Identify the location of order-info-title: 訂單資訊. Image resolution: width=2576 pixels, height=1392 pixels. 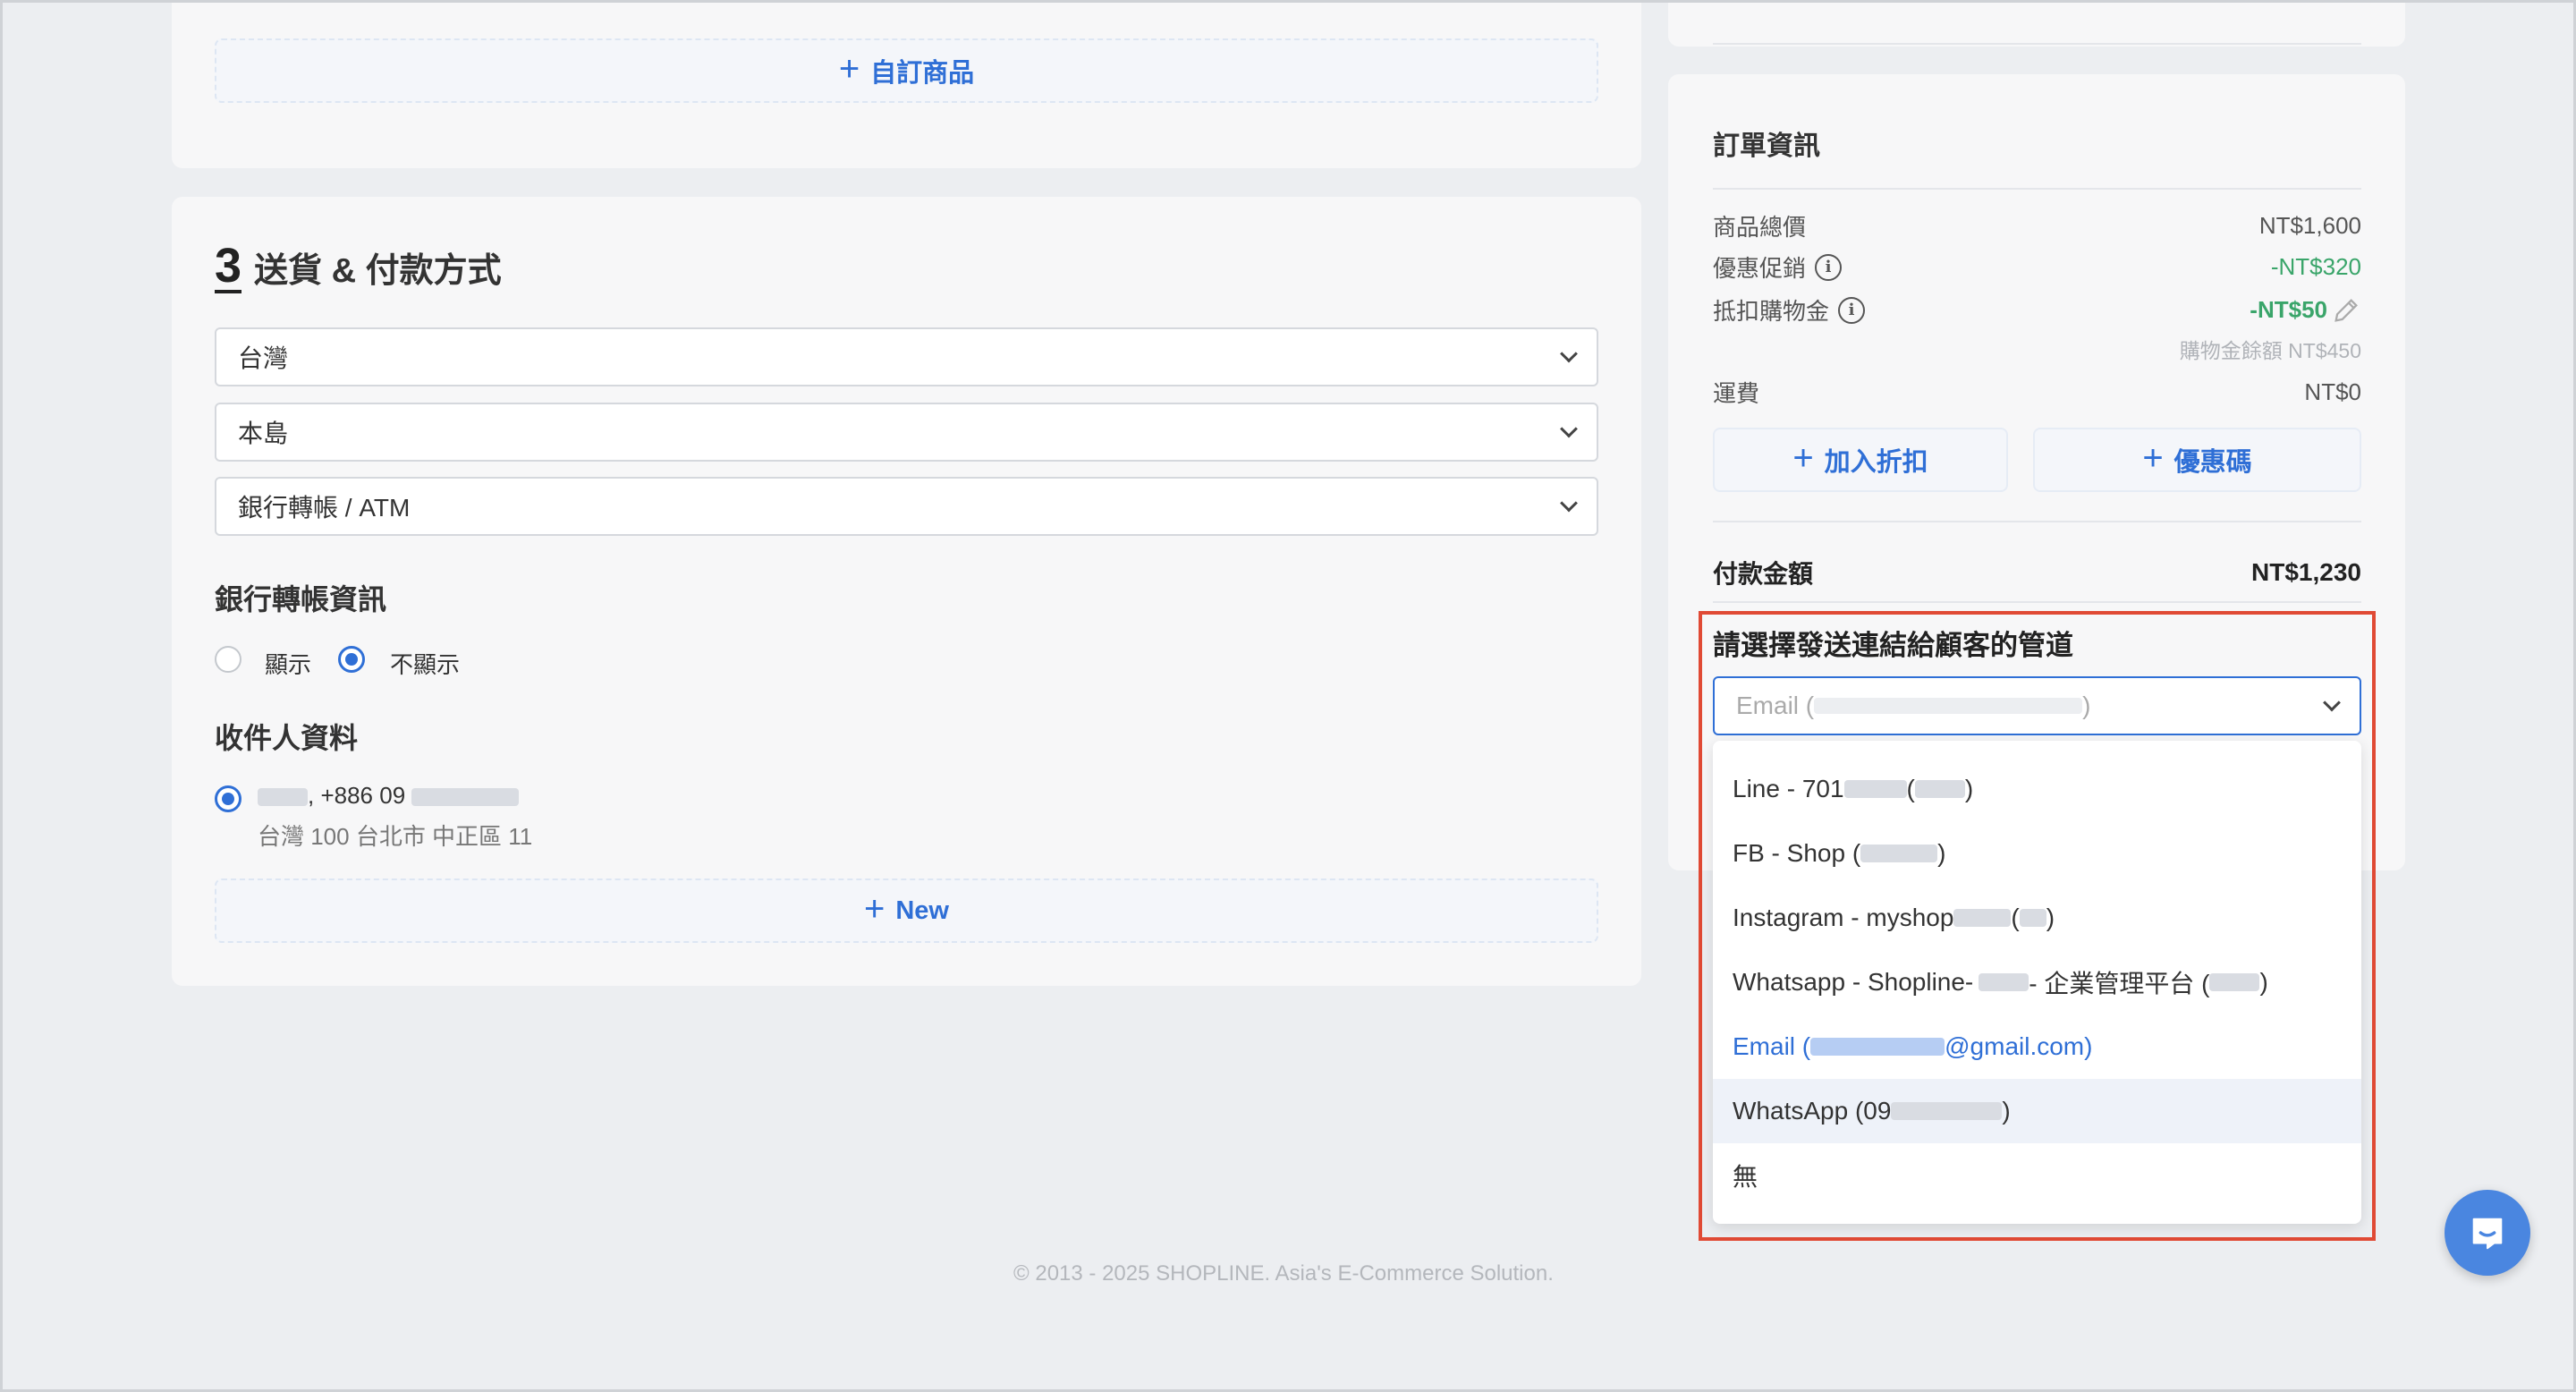
(1766, 146).